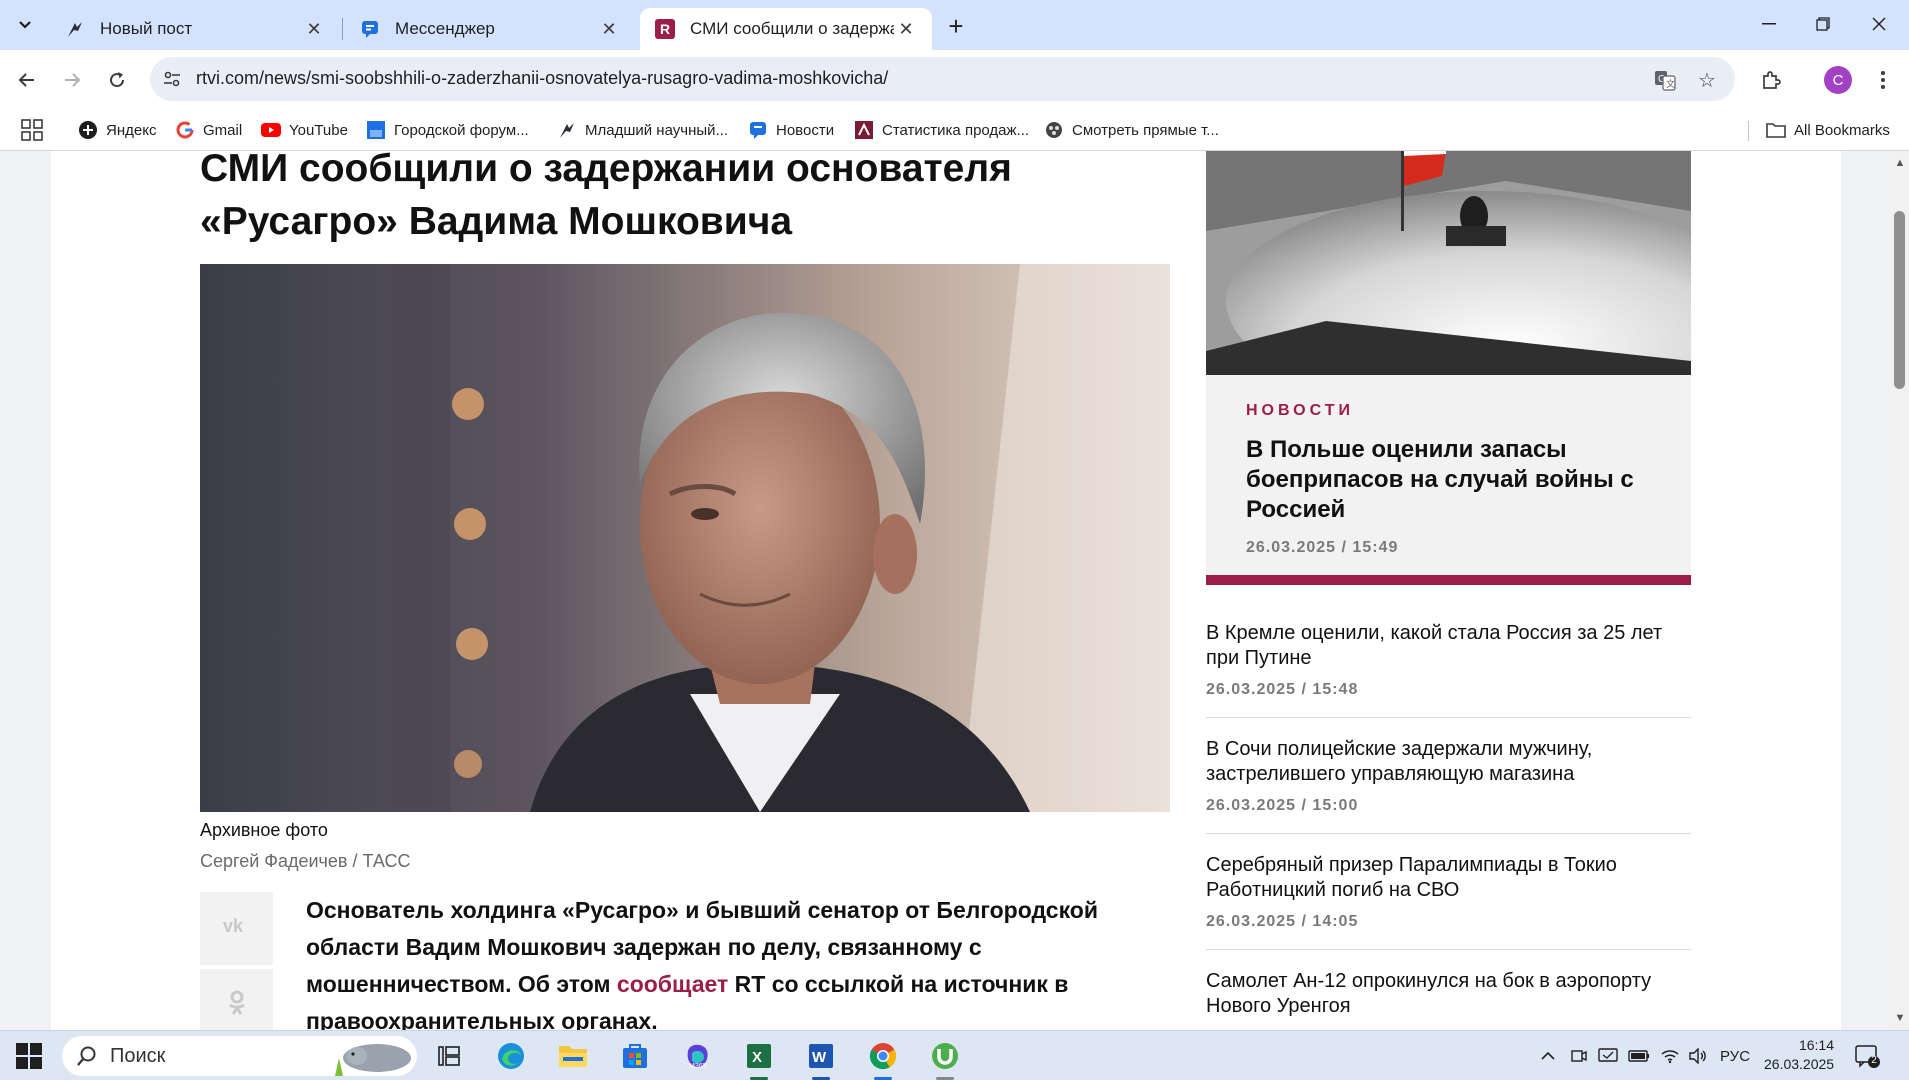 Image resolution: width=1909 pixels, height=1080 pixels. What do you see at coordinates (1670, 1056) in the screenshot?
I see `wifi-icon` at bounding box center [1670, 1056].